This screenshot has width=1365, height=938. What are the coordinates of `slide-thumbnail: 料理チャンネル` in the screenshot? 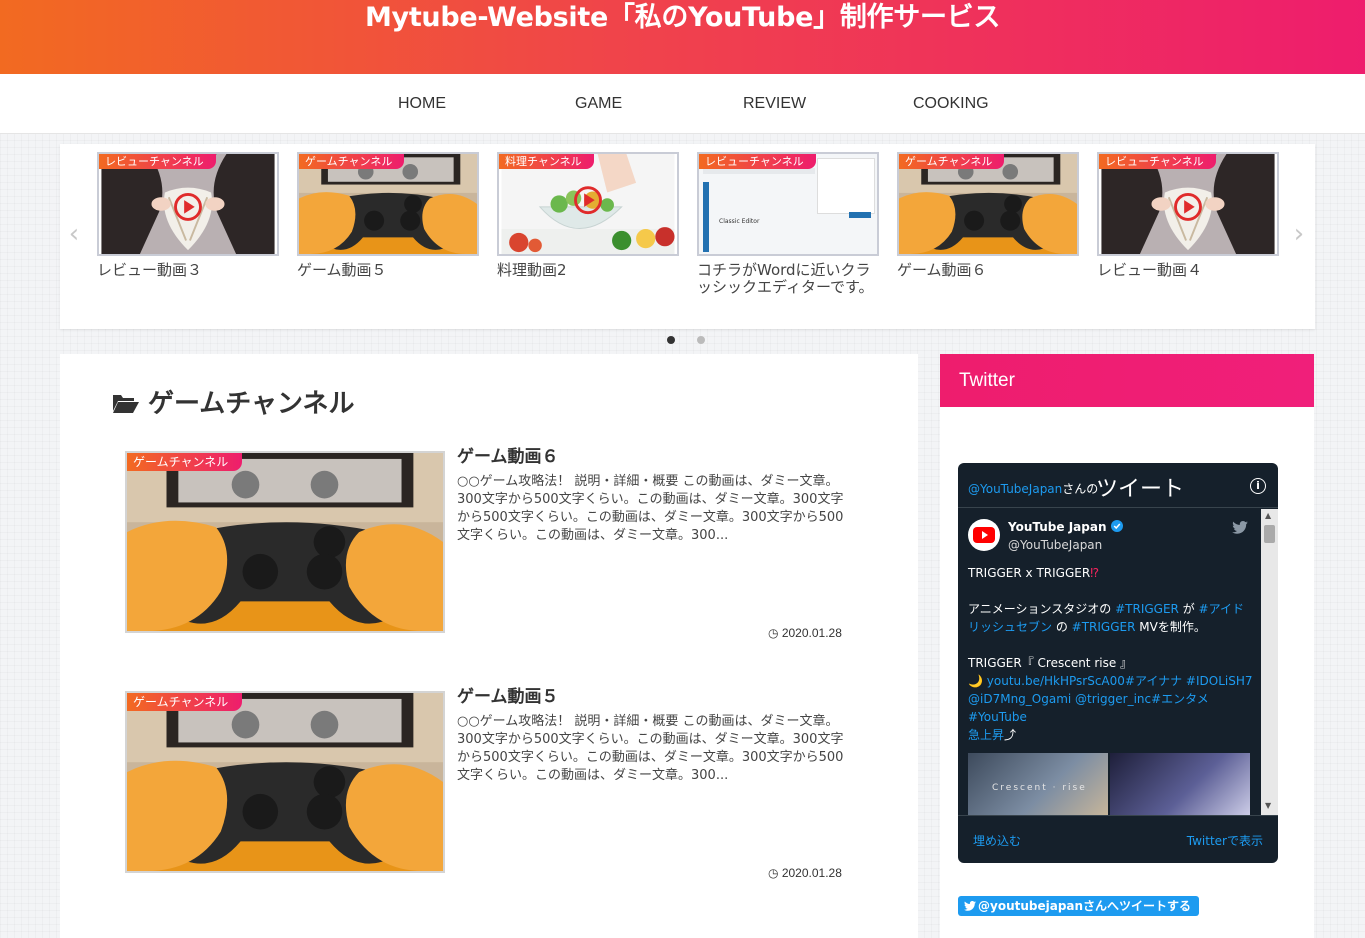 It's located at (588, 204).